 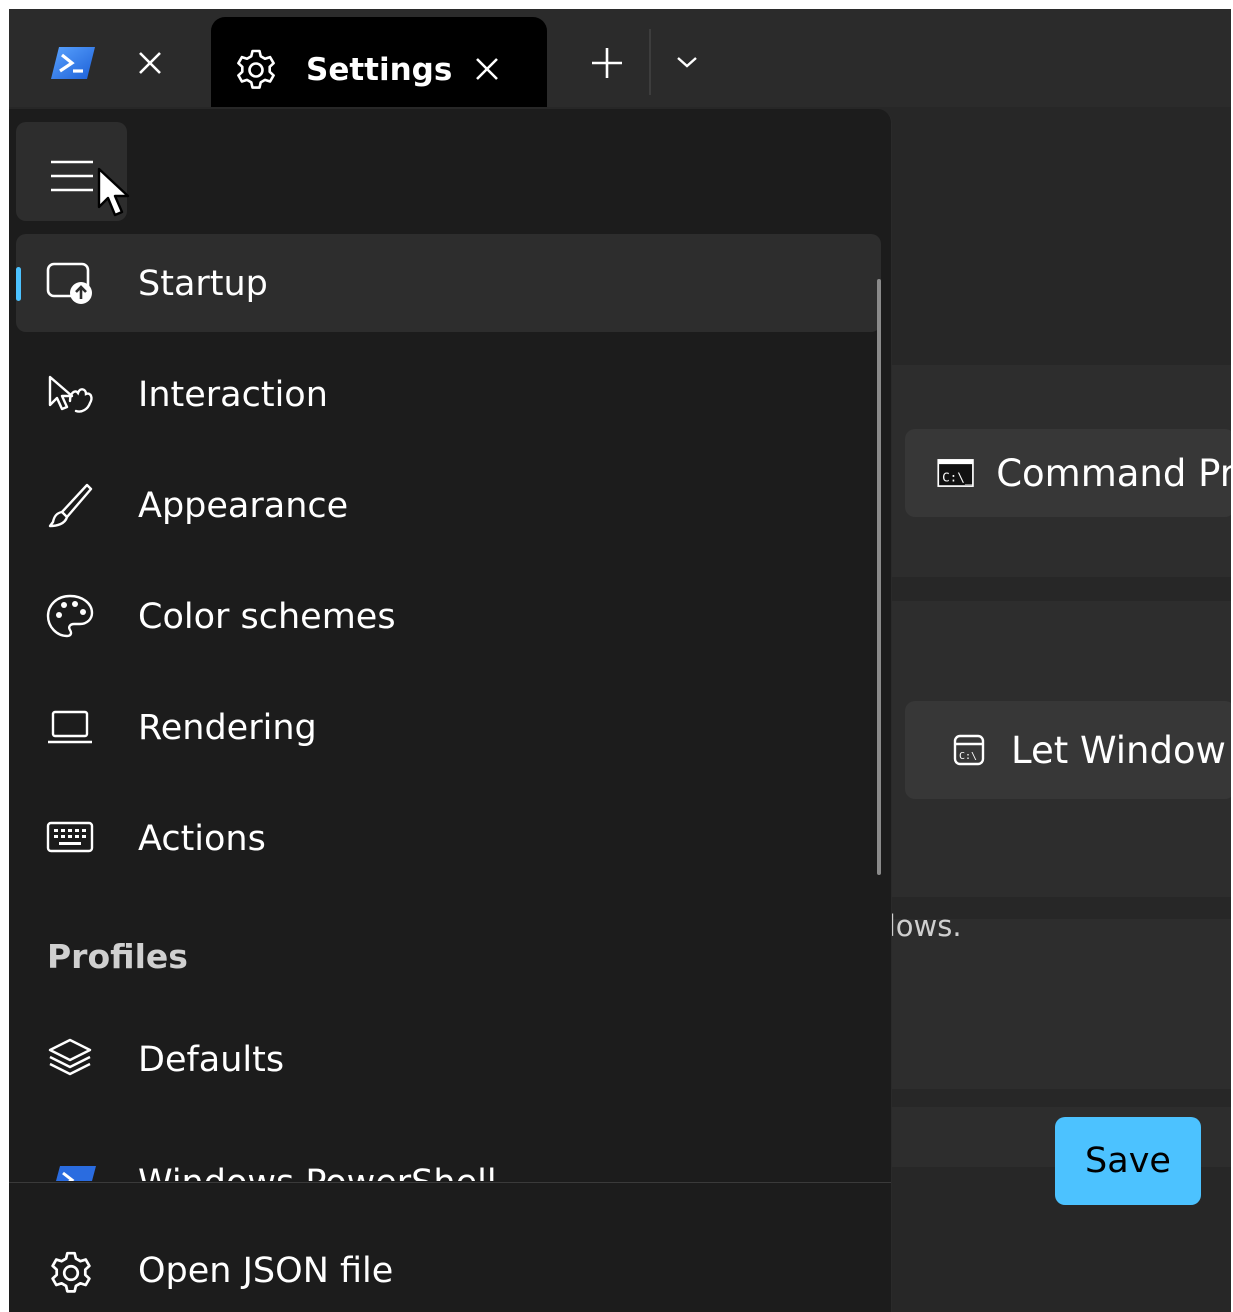 I want to click on tab-settings-close-button, so click(x=487, y=69).